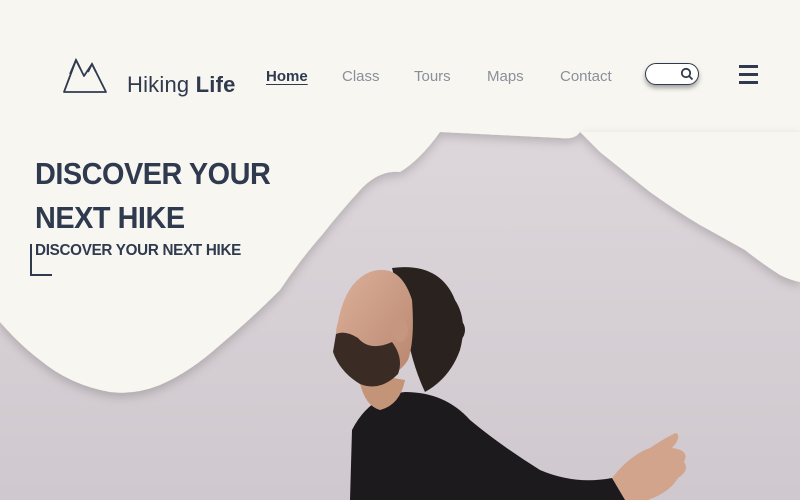 This screenshot has width=800, height=500. Describe the element at coordinates (287, 76) in the screenshot. I see `nav-item-home: Home` at that location.